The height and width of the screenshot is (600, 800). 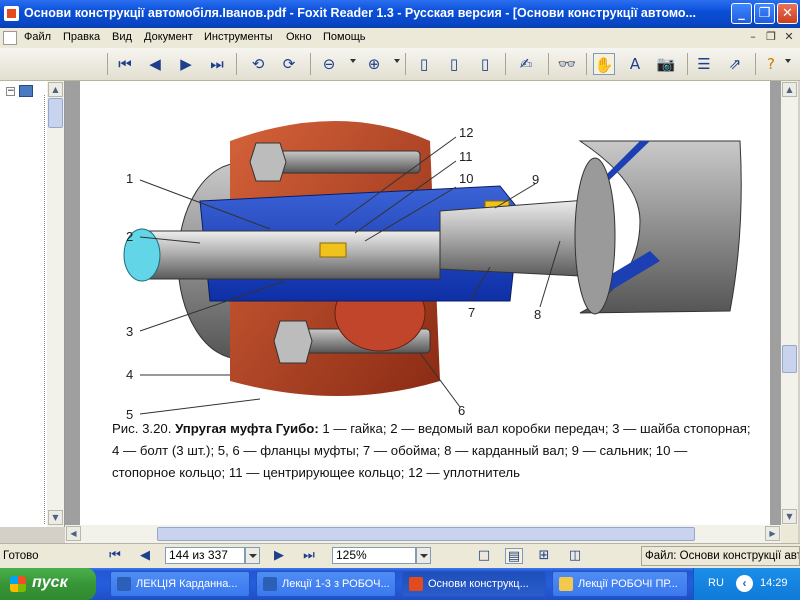 I want to click on callout-label: 10, so click(x=466, y=178).